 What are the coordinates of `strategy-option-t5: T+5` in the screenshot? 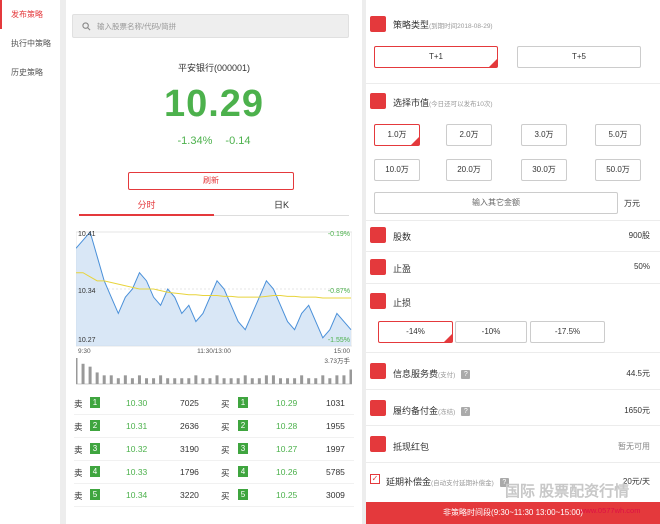 It's located at (579, 57).